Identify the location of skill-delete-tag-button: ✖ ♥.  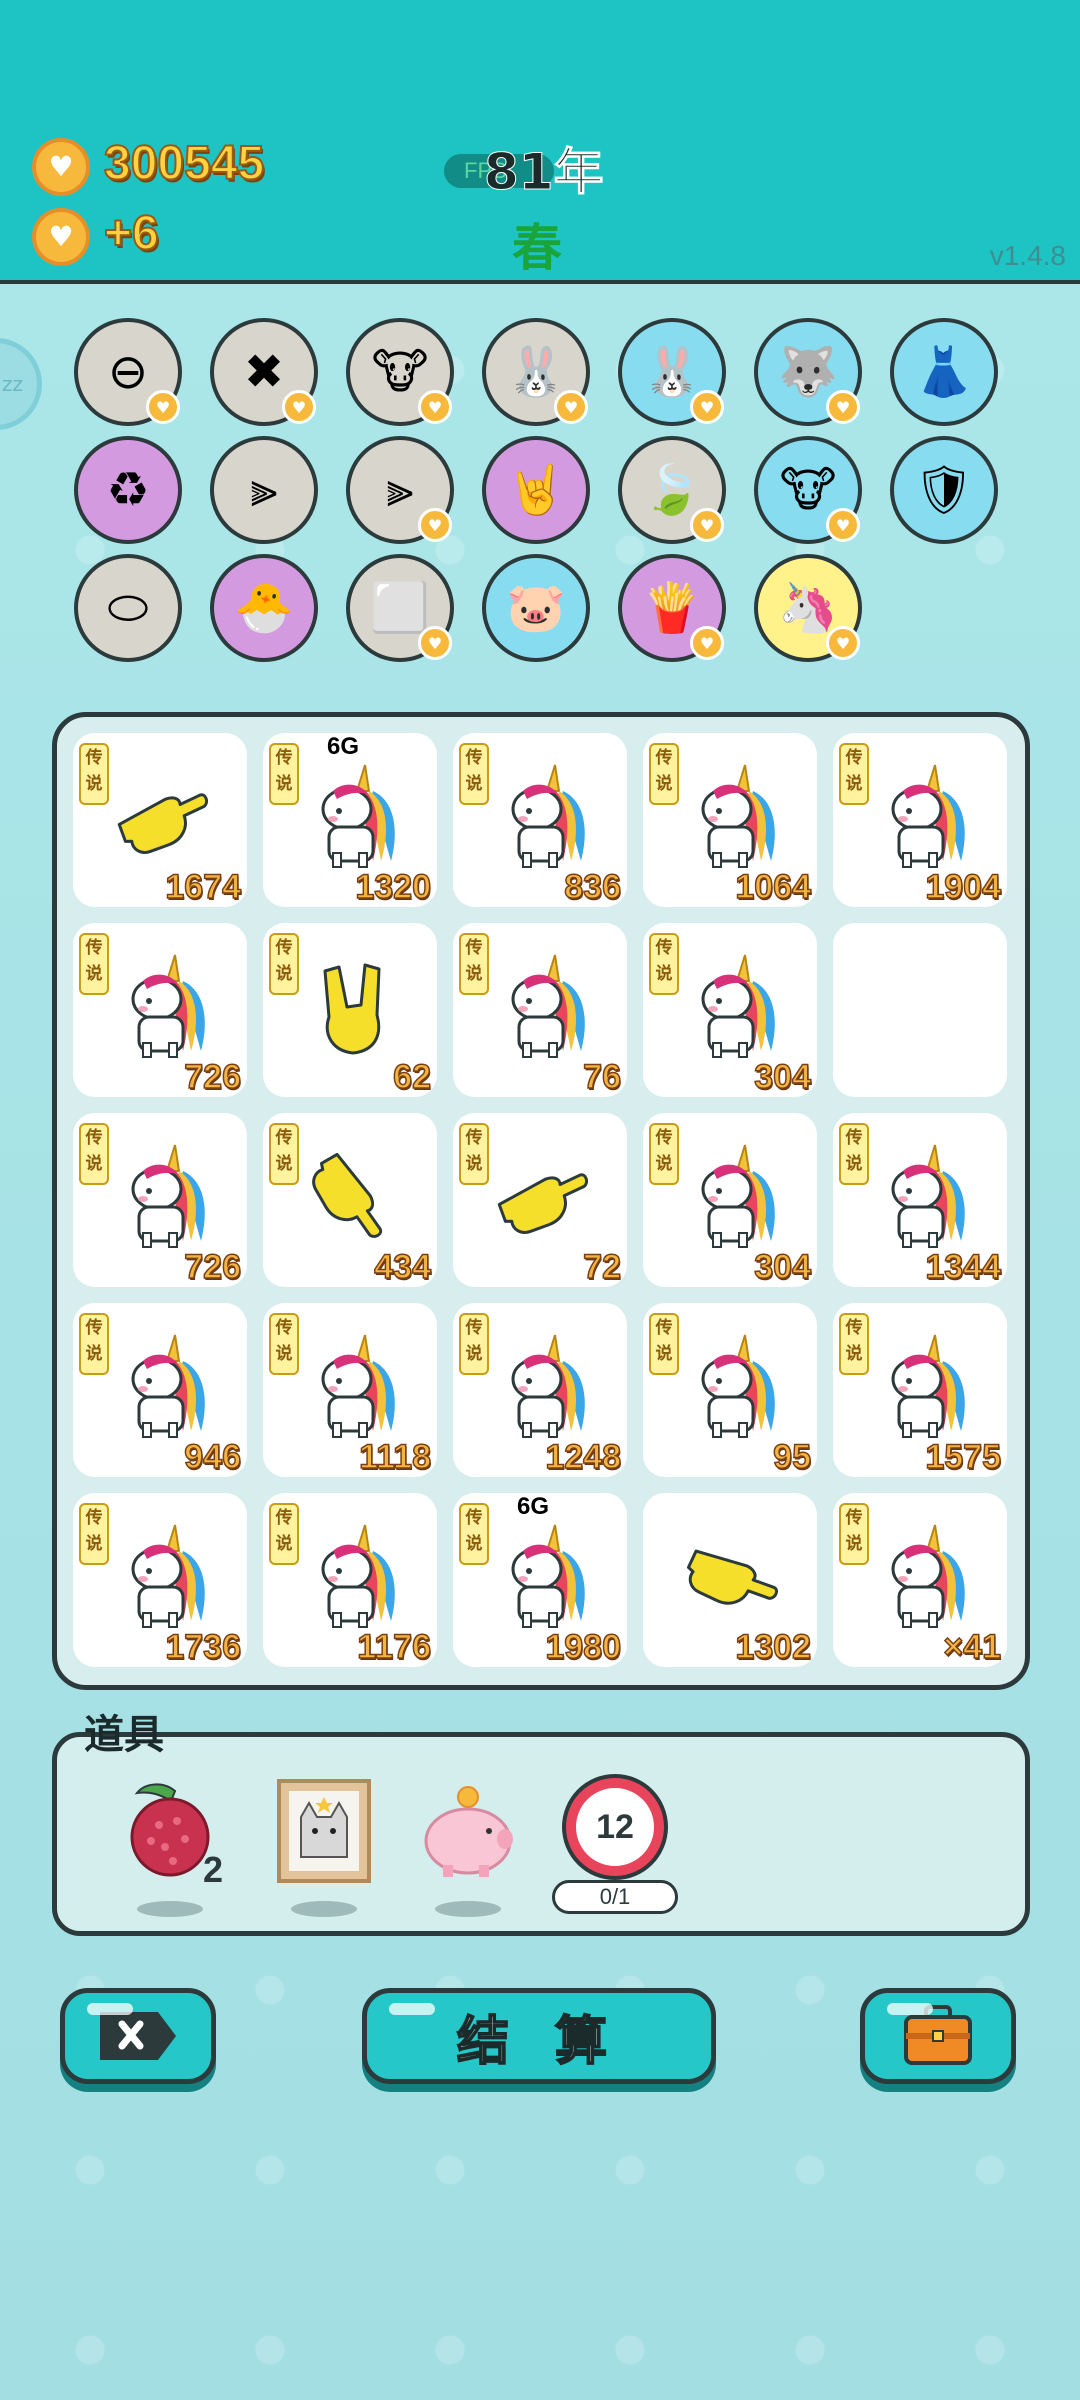
(264, 372).